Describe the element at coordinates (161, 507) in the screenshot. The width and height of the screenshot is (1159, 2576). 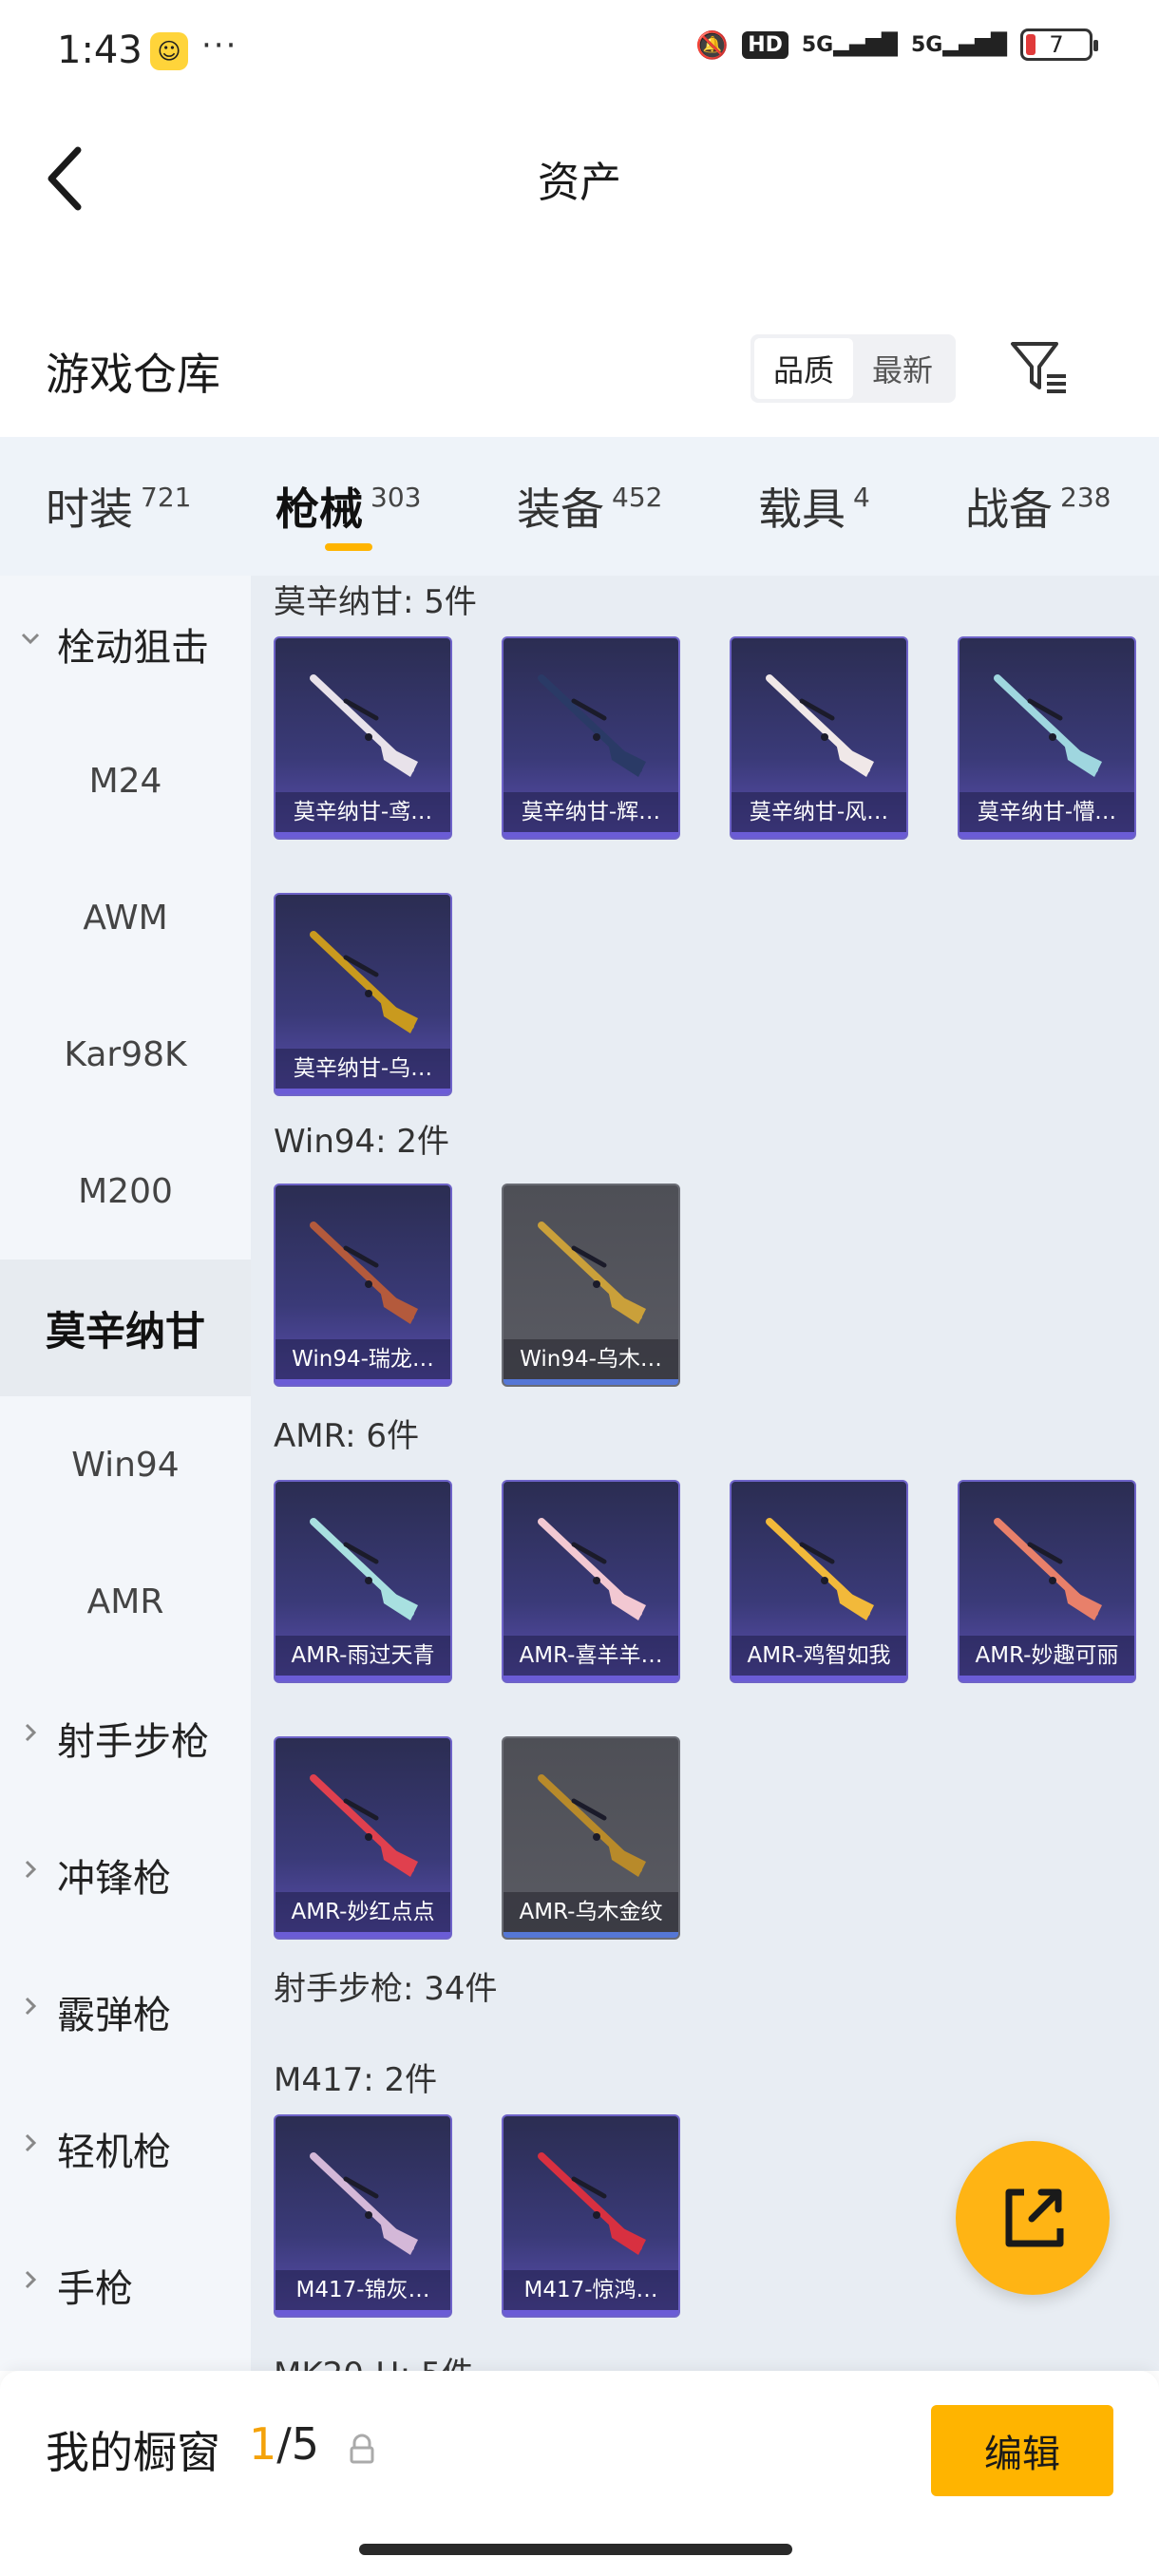
I see `tab-fashion: 时装 721` at that location.